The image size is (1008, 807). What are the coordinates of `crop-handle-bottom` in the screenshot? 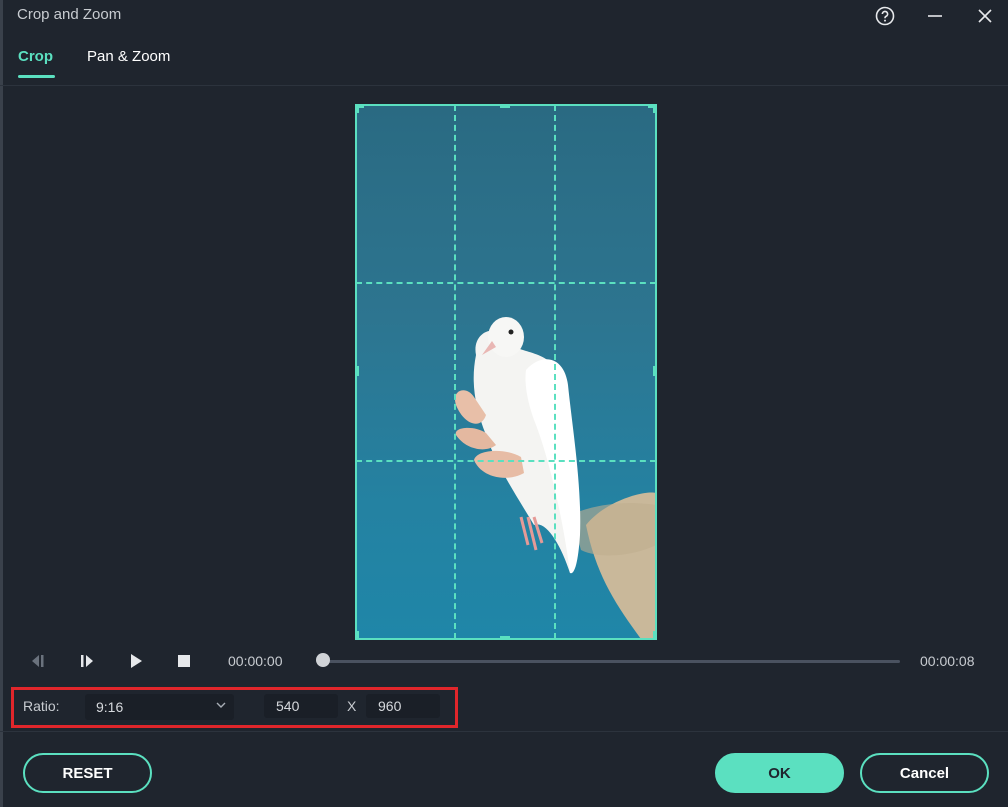 It's located at (505, 638).